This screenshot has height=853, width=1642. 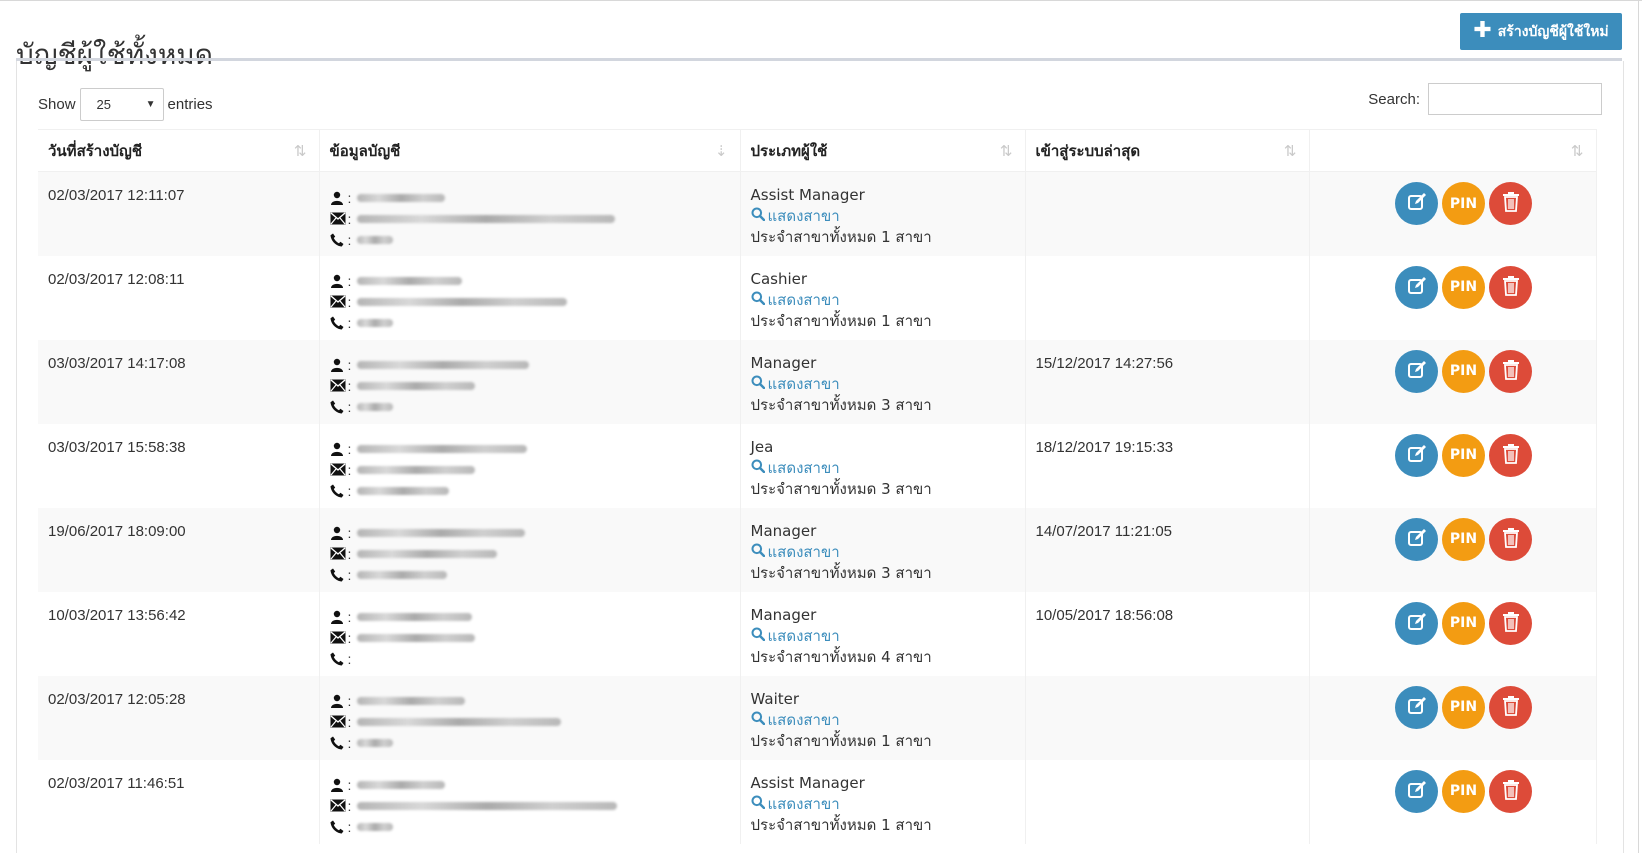 I want to click on created-date: 03/03/2017 15:58:38, so click(x=117, y=447).